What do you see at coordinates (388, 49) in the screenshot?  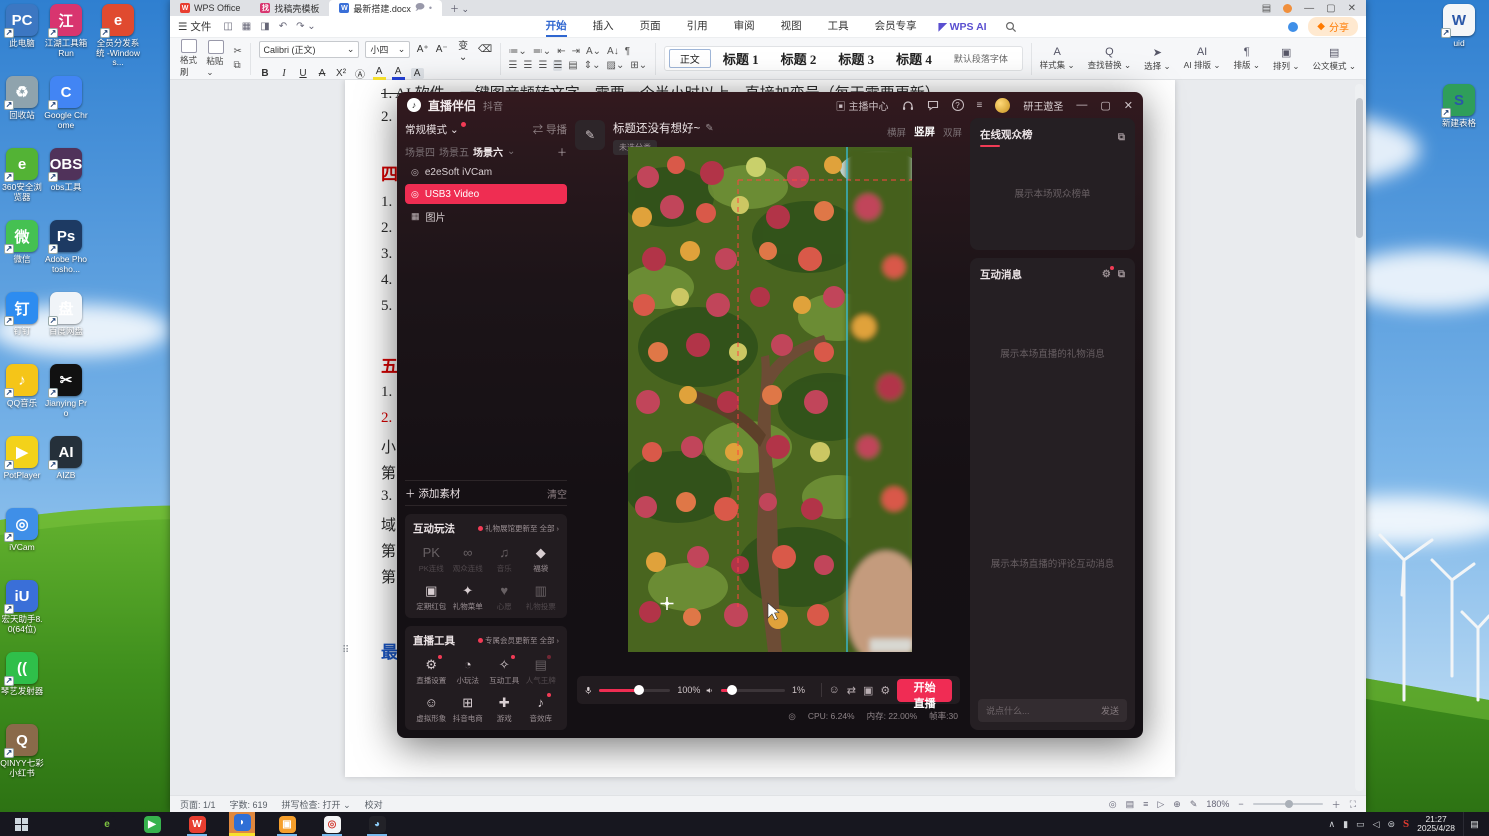 I see `font-size-select: 小四 ⌄` at bounding box center [388, 49].